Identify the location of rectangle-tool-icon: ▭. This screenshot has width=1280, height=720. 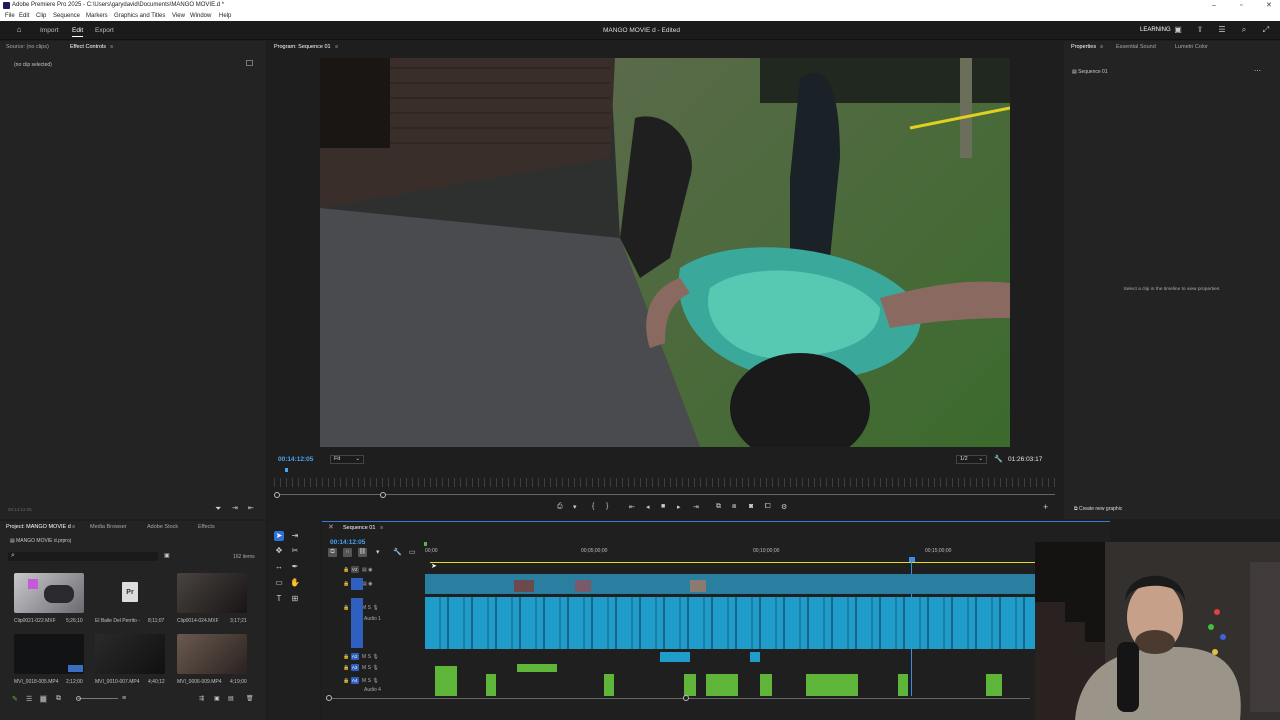
(279, 583).